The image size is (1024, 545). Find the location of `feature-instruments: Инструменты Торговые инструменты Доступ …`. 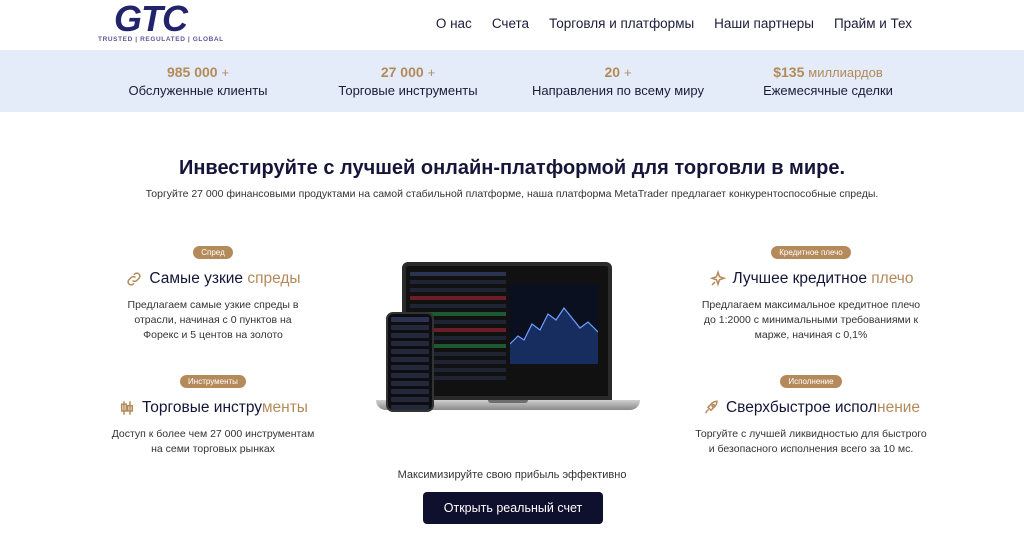

feature-instruments: Инструменты Торговые инструменты Доступ … is located at coordinates (213, 414).